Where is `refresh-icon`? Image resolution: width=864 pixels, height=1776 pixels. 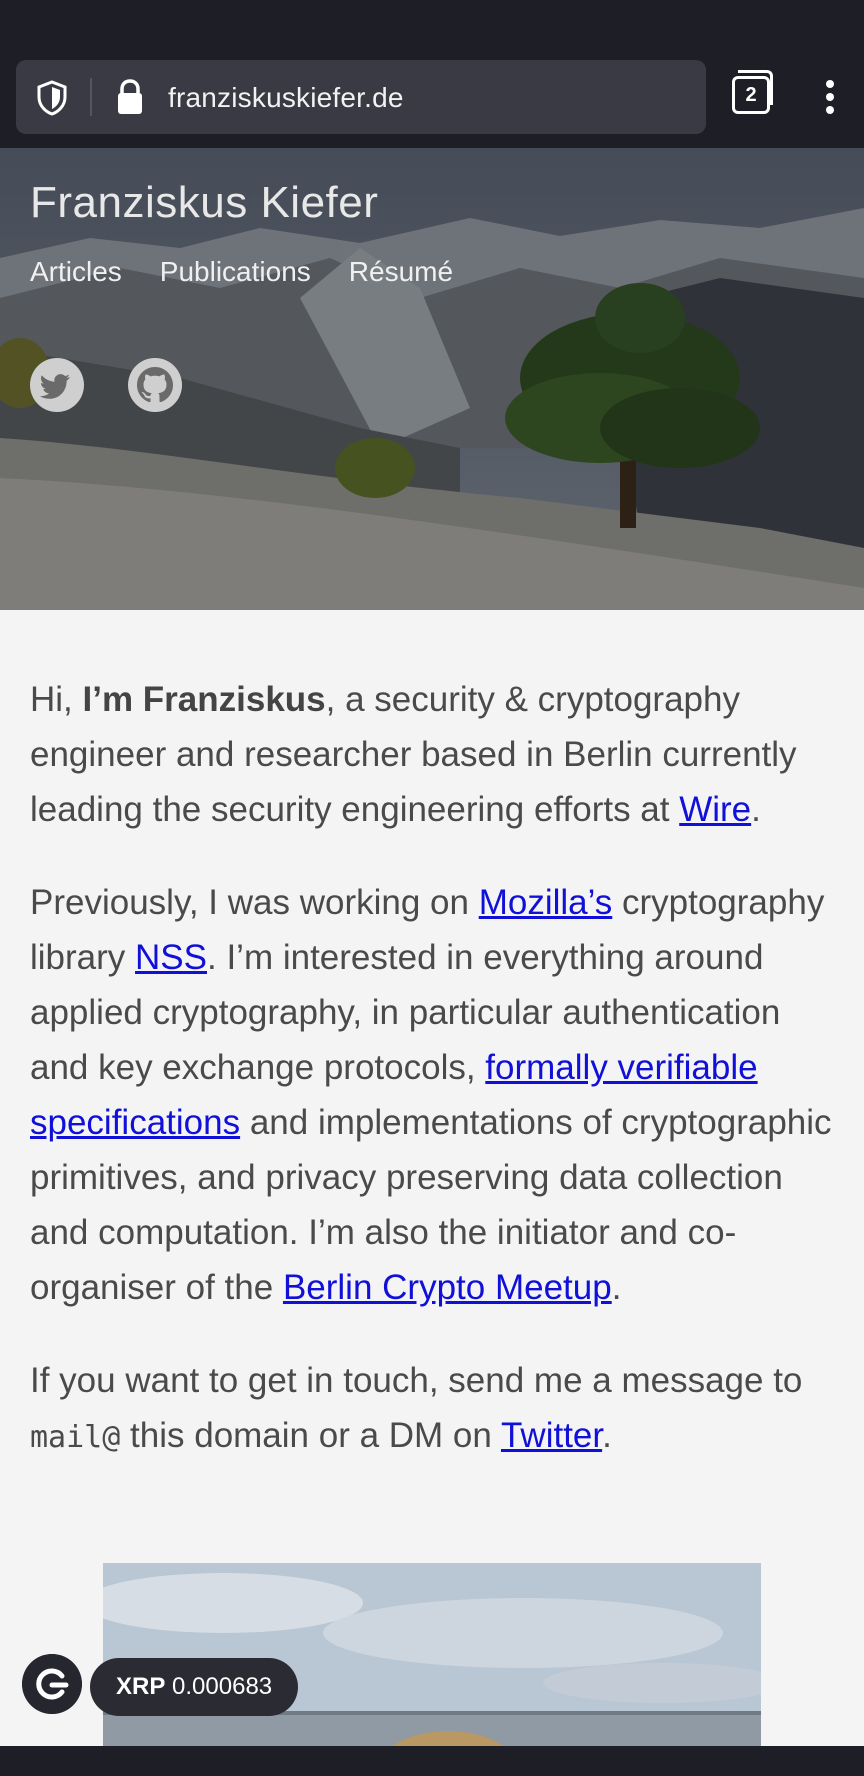 refresh-icon is located at coordinates (52, 1684).